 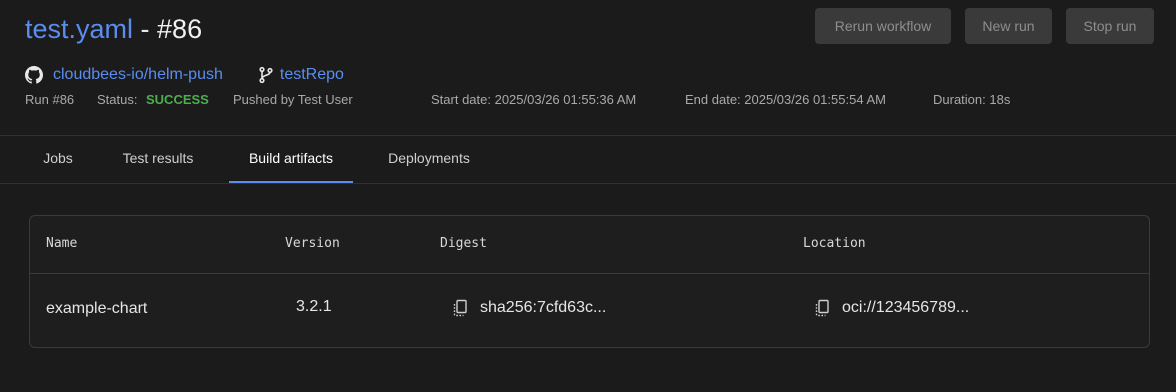 I want to click on github-icon, so click(x=34, y=75).